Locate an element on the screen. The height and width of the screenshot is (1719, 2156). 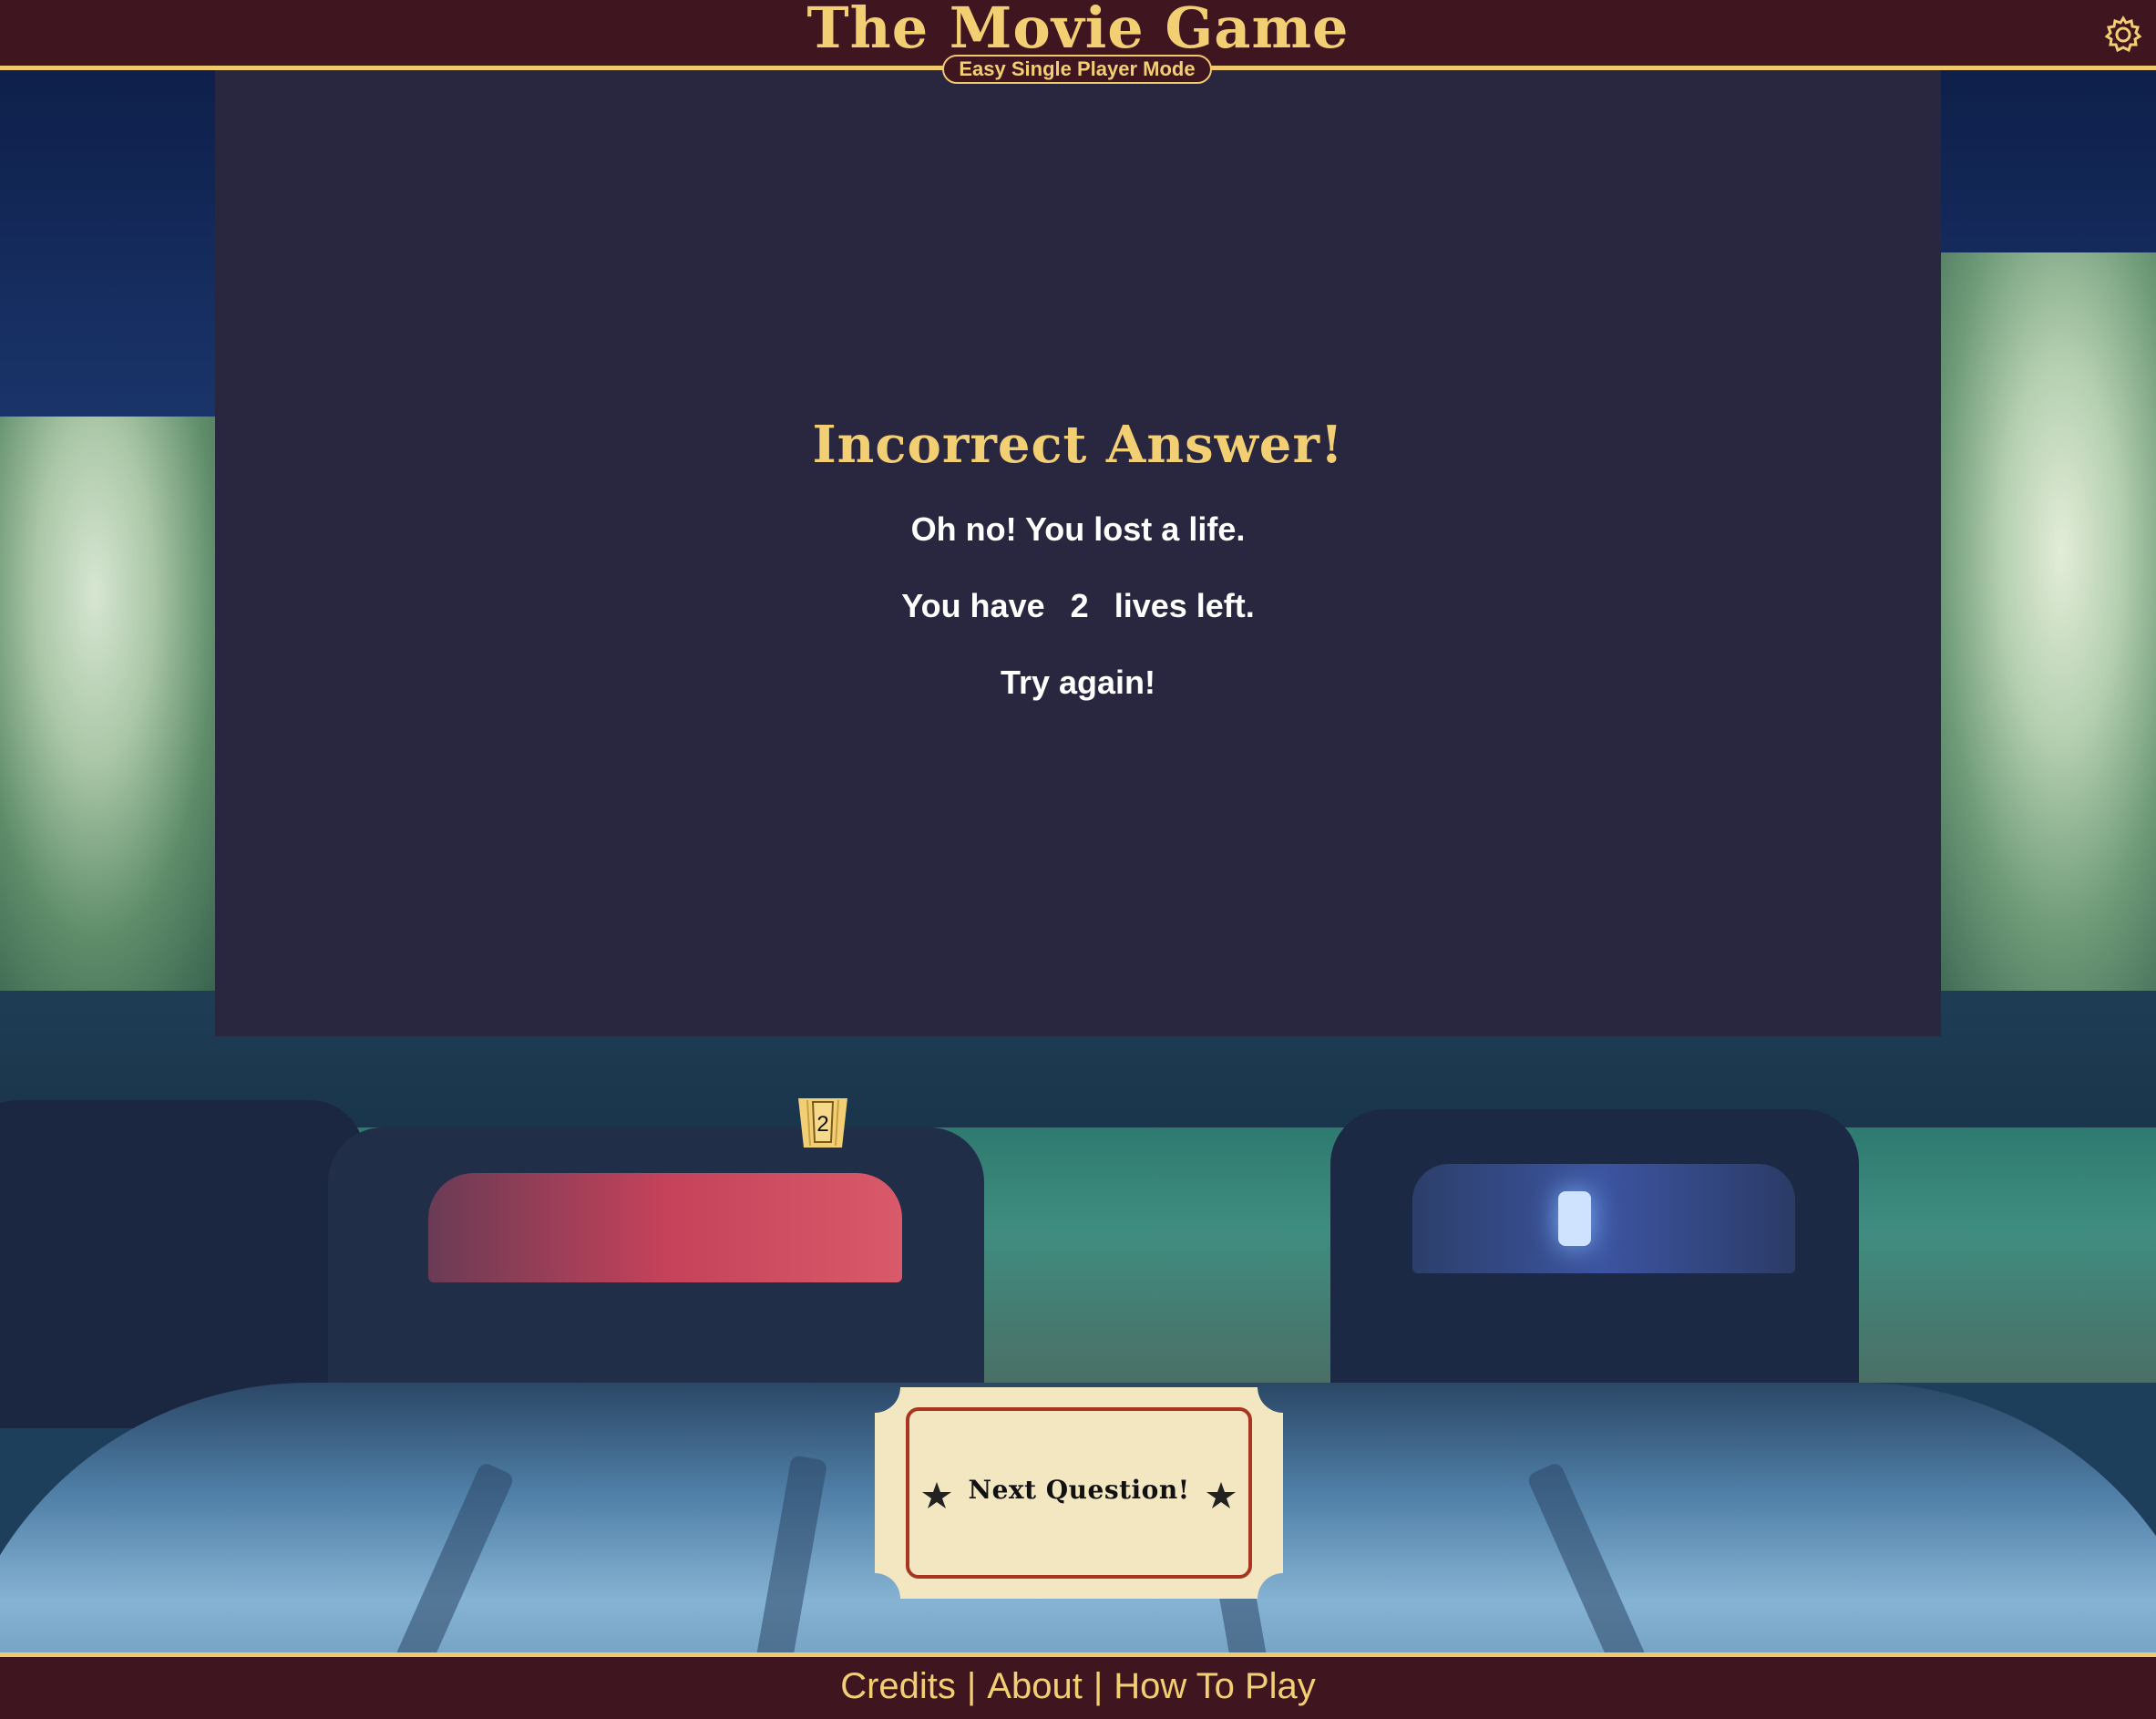
try-again-message: Try again! is located at coordinates (1078, 682).